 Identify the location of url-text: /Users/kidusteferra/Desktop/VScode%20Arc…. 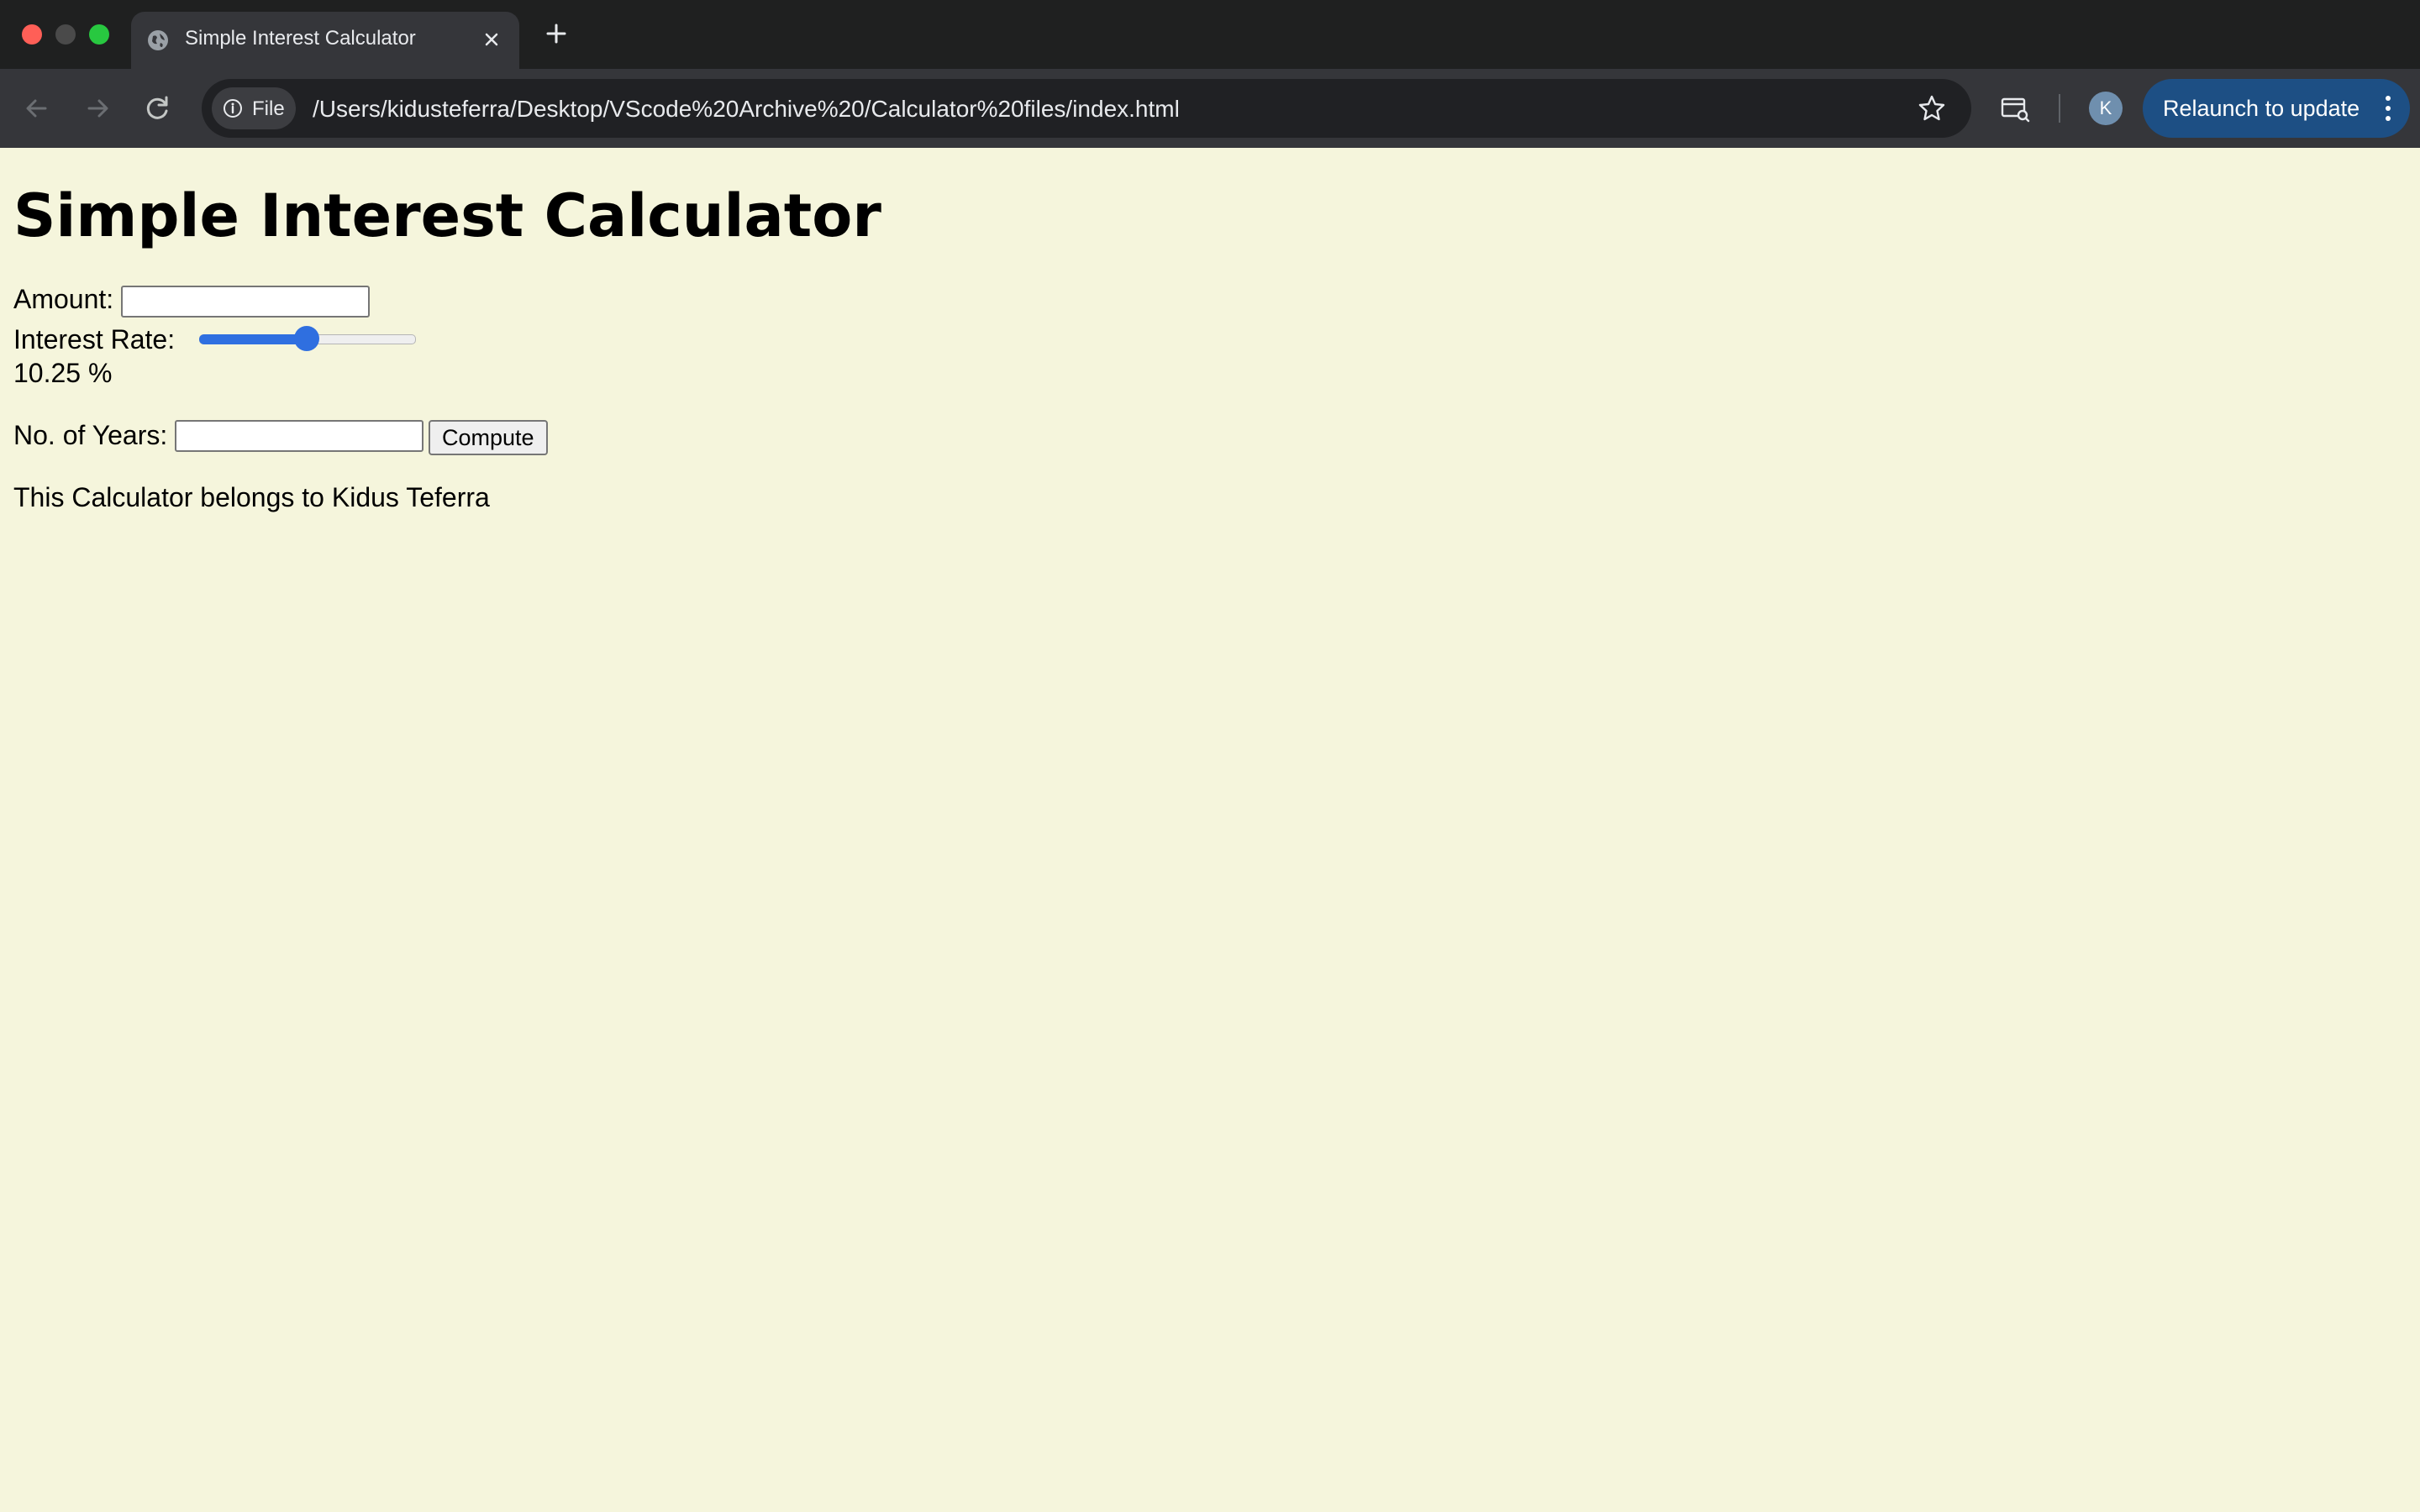
(747, 109).